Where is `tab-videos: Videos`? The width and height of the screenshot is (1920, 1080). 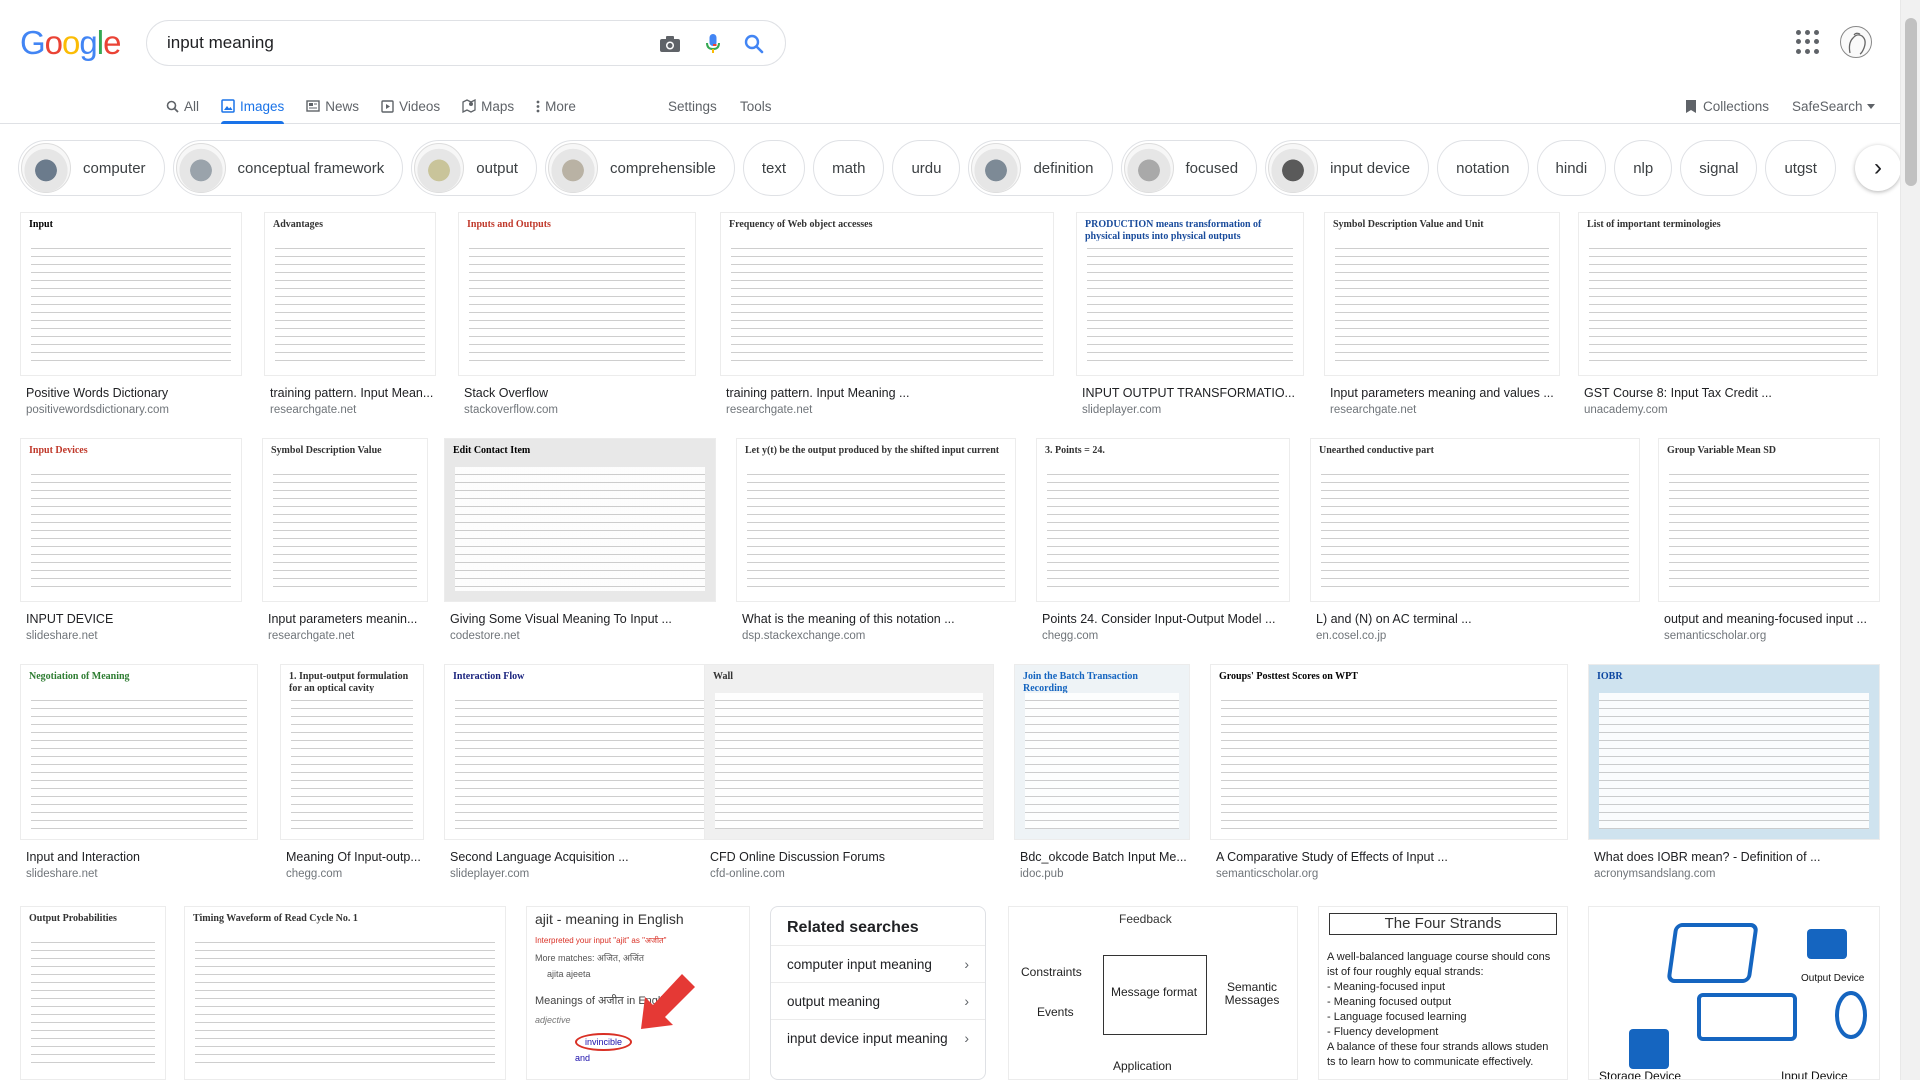
tab-videos: Videos is located at coordinates (410, 106).